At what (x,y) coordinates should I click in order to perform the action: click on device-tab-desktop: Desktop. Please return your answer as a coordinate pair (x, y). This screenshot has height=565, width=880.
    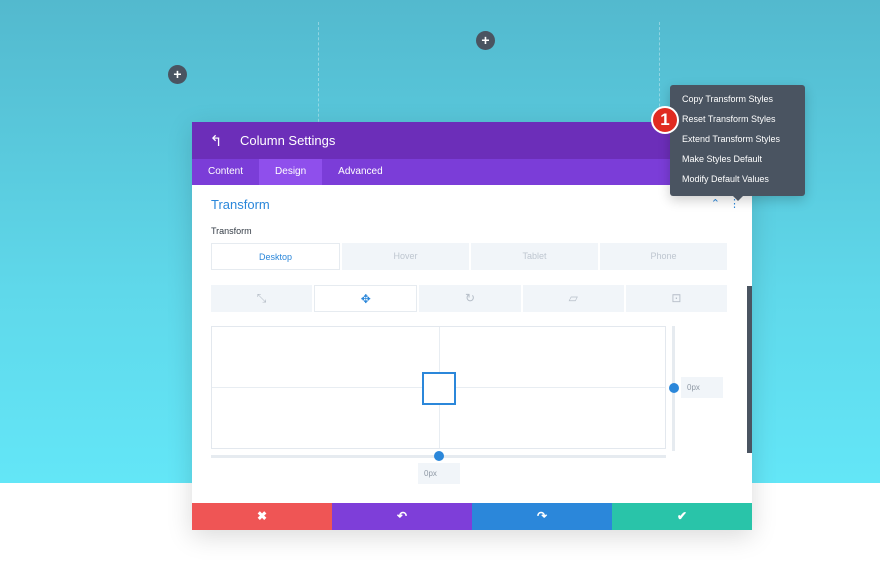
    Looking at the image, I should click on (275, 256).